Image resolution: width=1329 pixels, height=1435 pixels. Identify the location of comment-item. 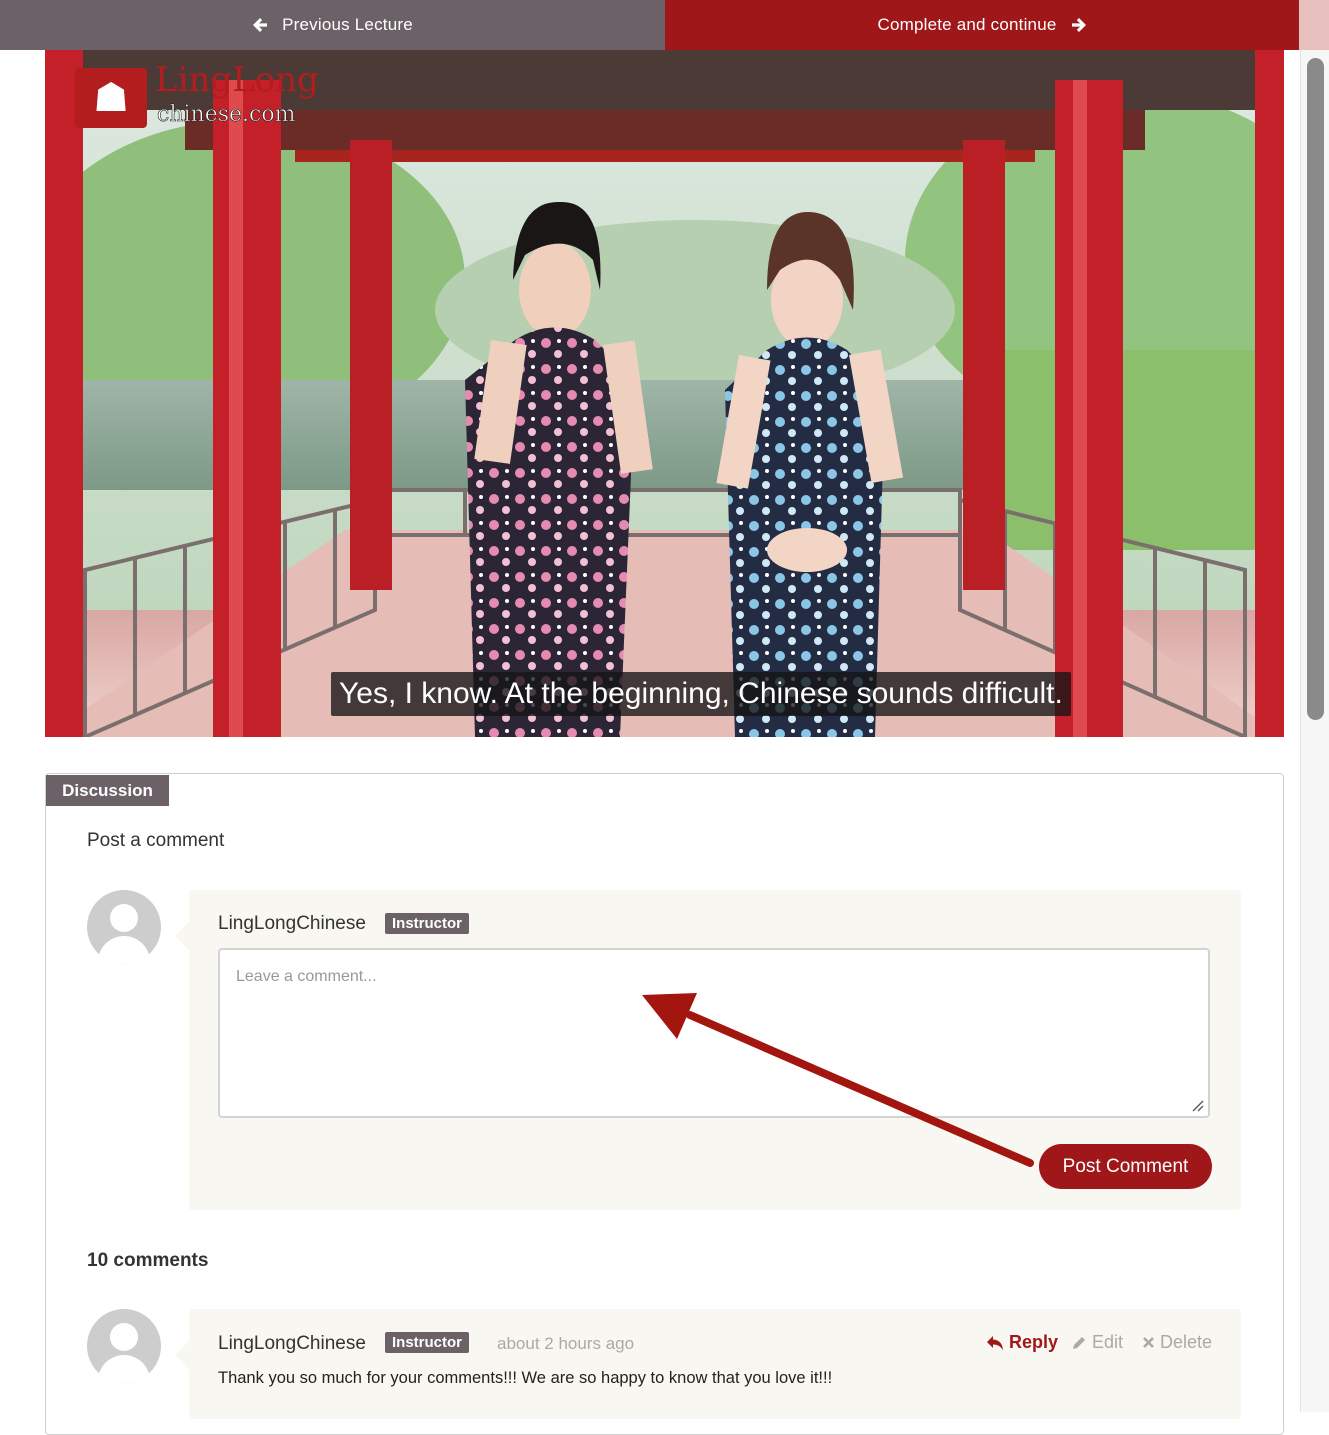
(708, 1364).